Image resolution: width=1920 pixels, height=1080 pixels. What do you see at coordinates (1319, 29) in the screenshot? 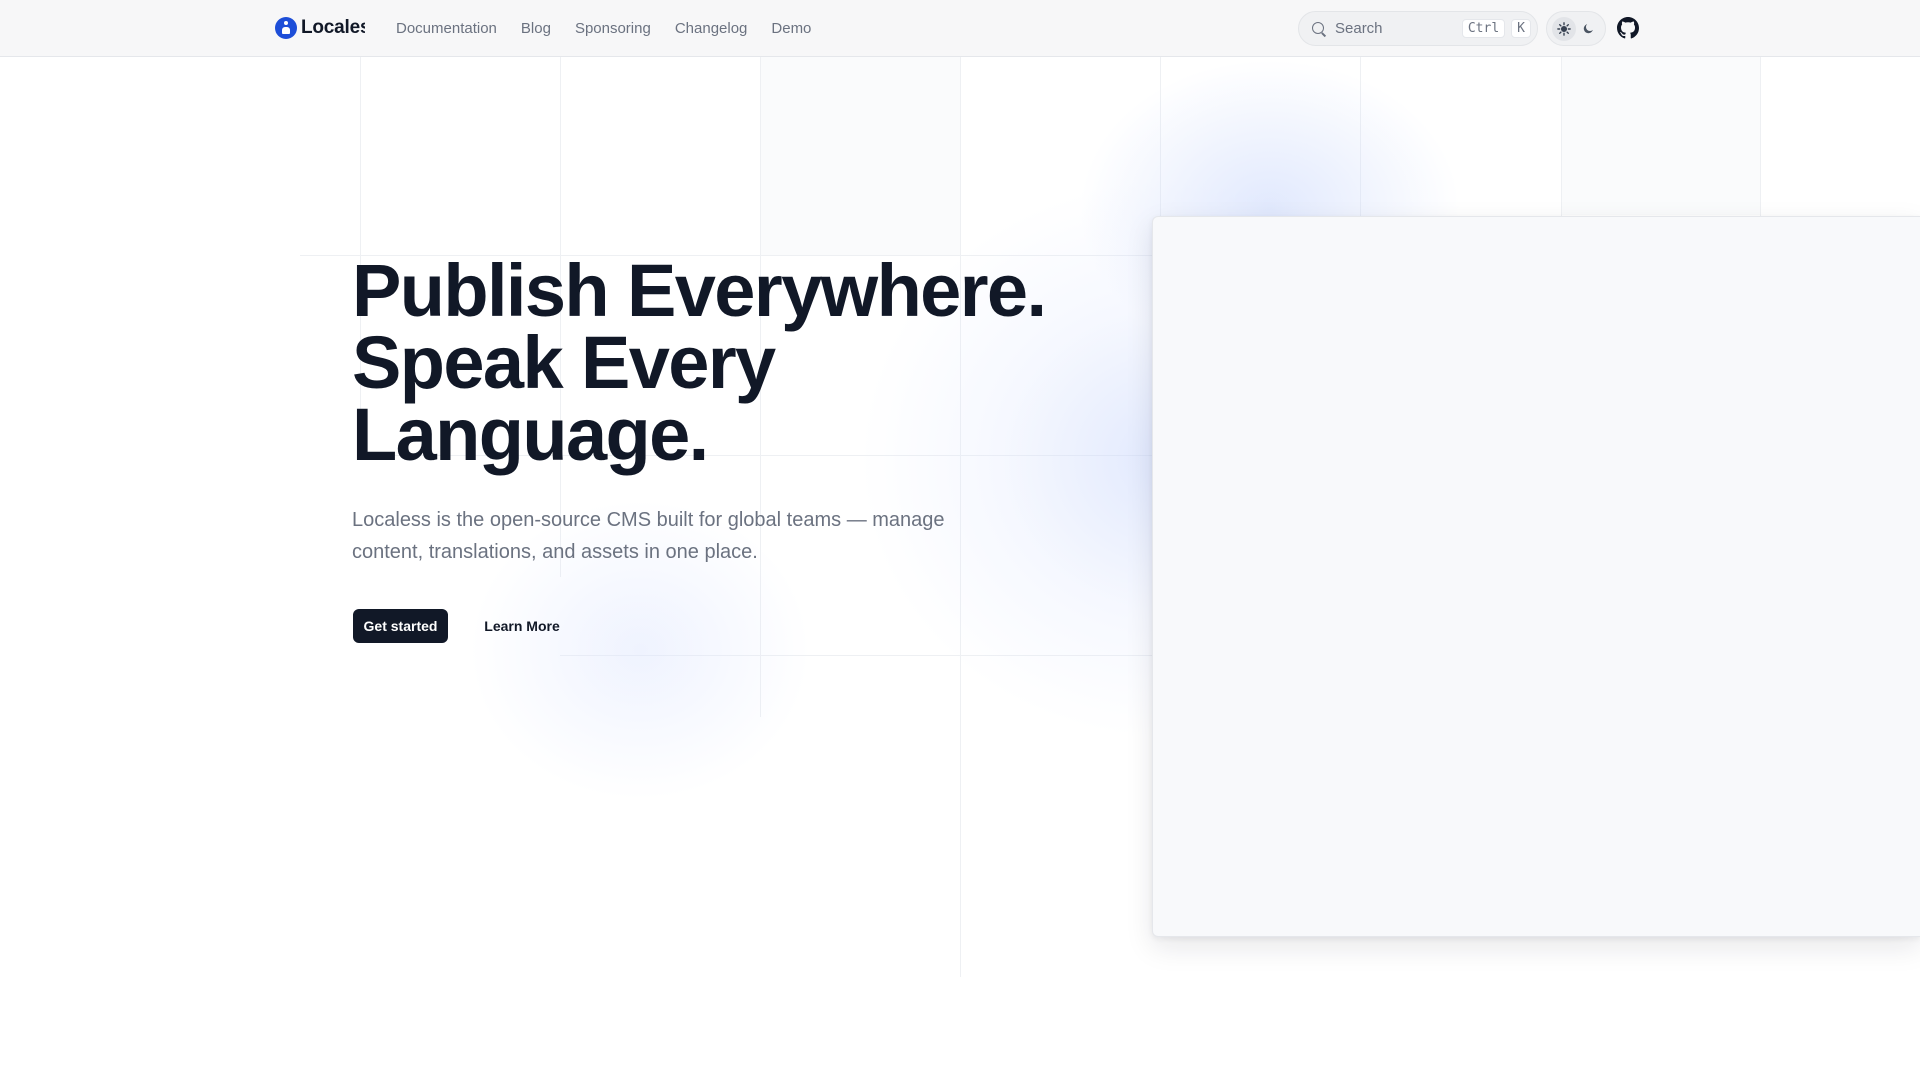
I see `search-icon` at bounding box center [1319, 29].